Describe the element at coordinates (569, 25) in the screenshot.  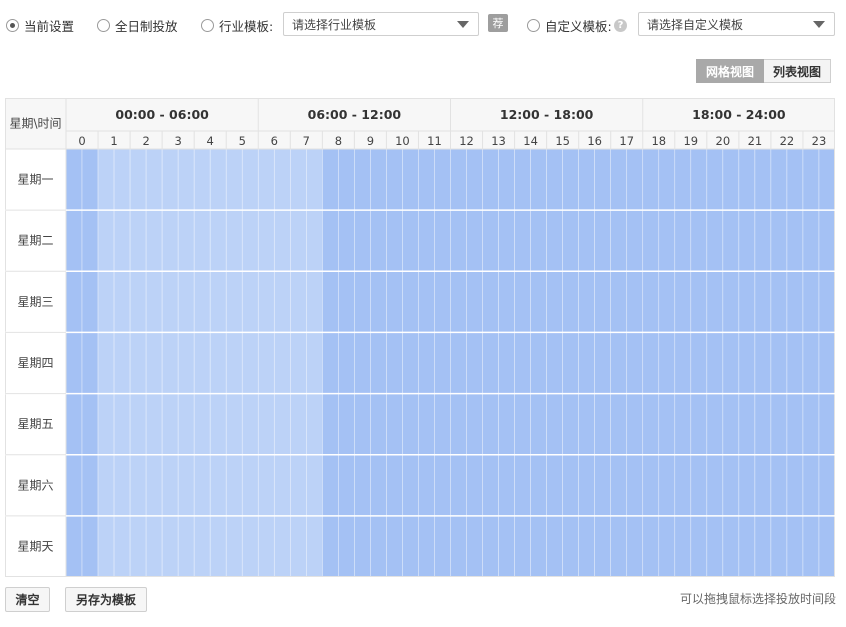
I see `radio-custom-template: 自定义模板:` at that location.